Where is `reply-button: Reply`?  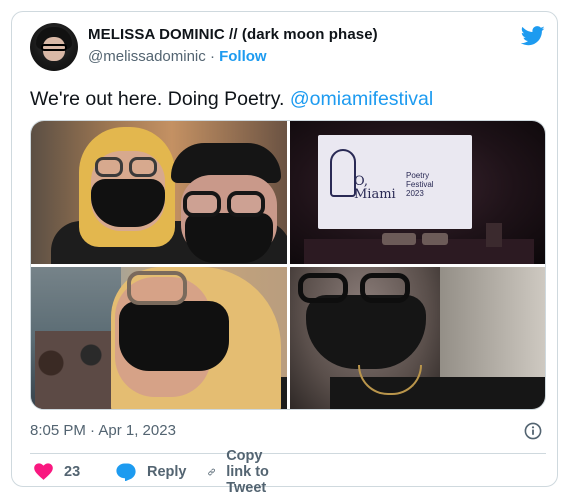
reply-button: Reply is located at coordinates (151, 472).